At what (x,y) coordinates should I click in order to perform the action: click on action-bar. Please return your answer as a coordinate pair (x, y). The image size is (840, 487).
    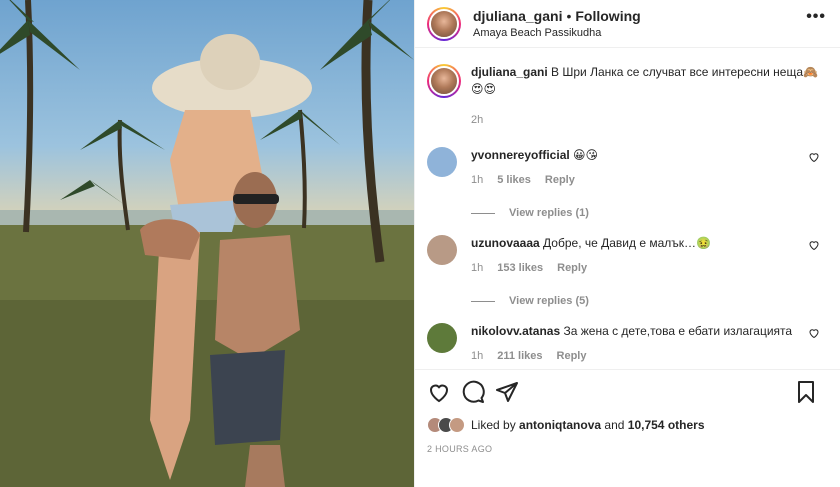
    Looking at the image, I should click on (627, 392).